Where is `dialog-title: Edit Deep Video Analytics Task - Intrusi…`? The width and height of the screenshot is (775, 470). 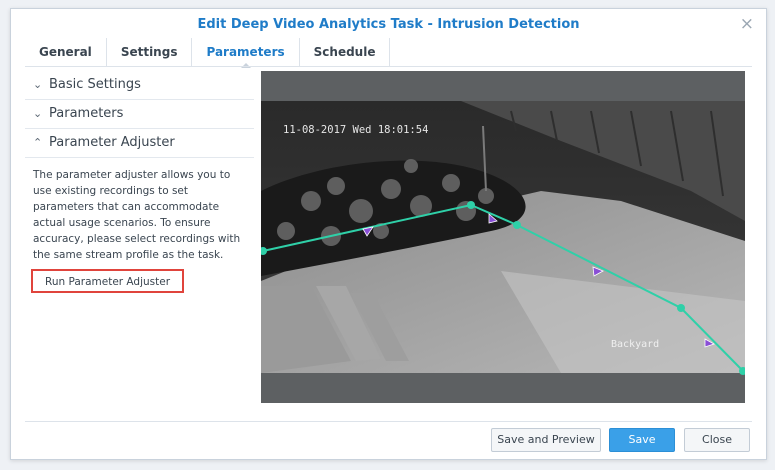 dialog-title: Edit Deep Video Analytics Task - Intrusi… is located at coordinates (388, 24).